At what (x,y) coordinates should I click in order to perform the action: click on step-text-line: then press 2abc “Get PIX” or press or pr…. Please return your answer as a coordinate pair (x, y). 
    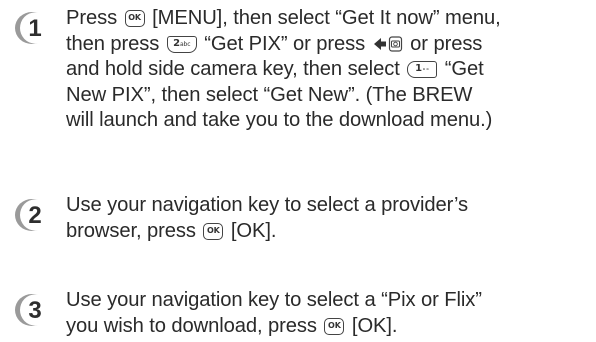
    Looking at the image, I should click on (327, 45).